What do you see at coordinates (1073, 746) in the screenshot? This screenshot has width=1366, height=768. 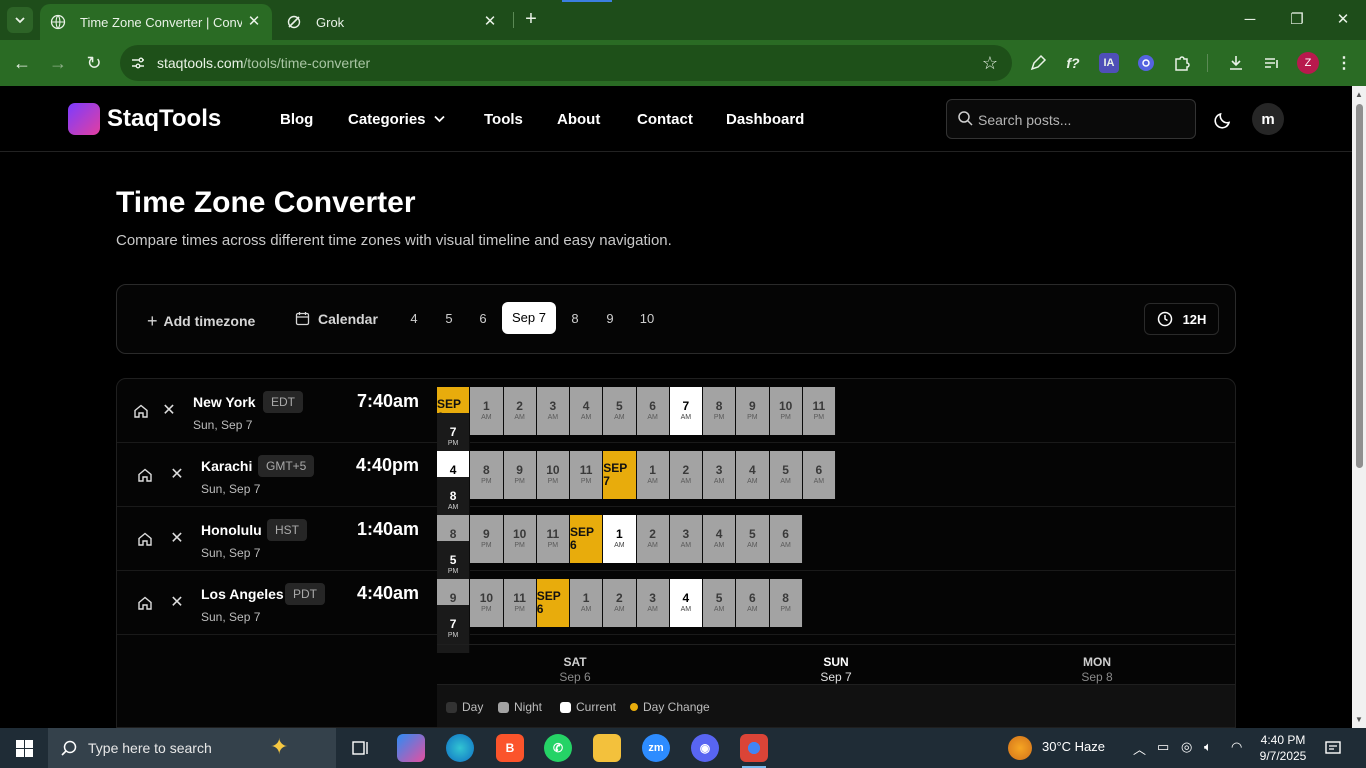 I see `weather-text: 30°C Haze` at bounding box center [1073, 746].